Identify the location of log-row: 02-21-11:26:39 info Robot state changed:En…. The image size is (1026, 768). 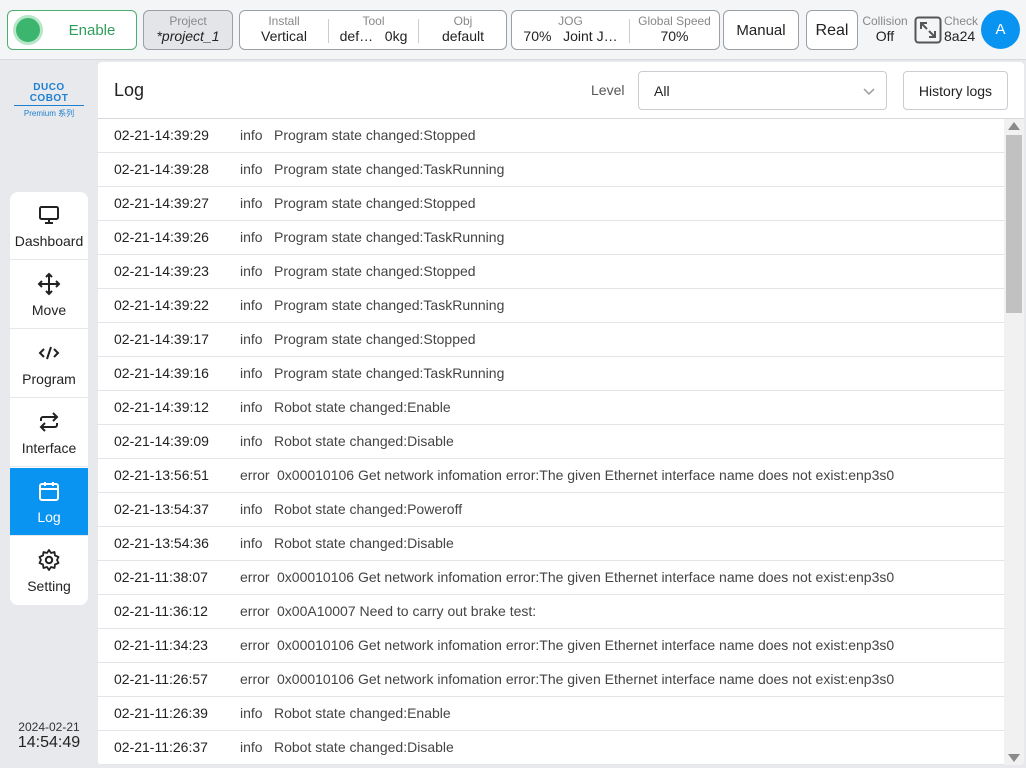
(551, 714).